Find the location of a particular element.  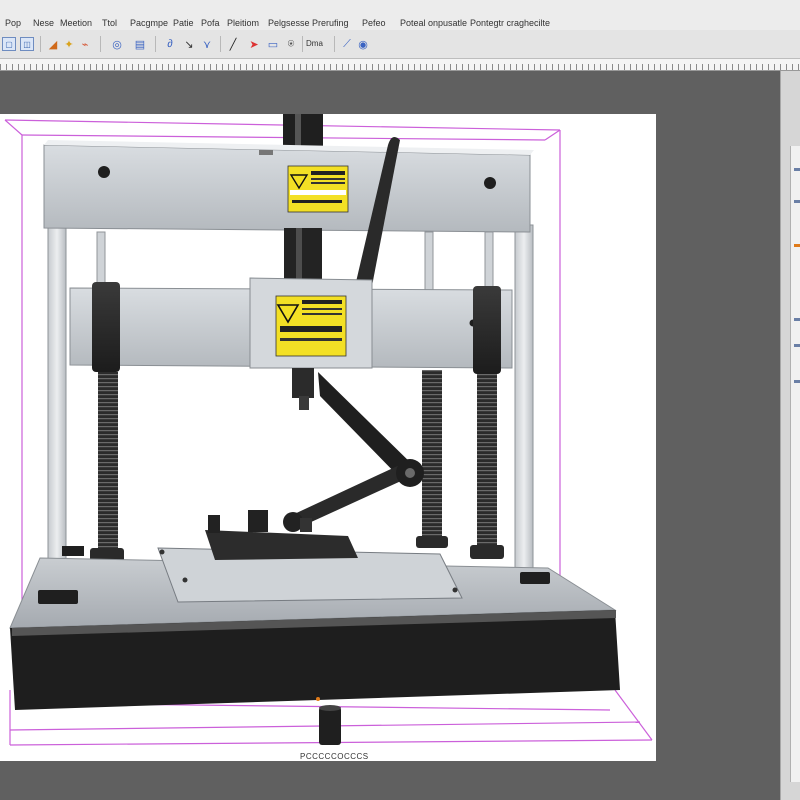

right-upright is located at coordinates (524, 405).